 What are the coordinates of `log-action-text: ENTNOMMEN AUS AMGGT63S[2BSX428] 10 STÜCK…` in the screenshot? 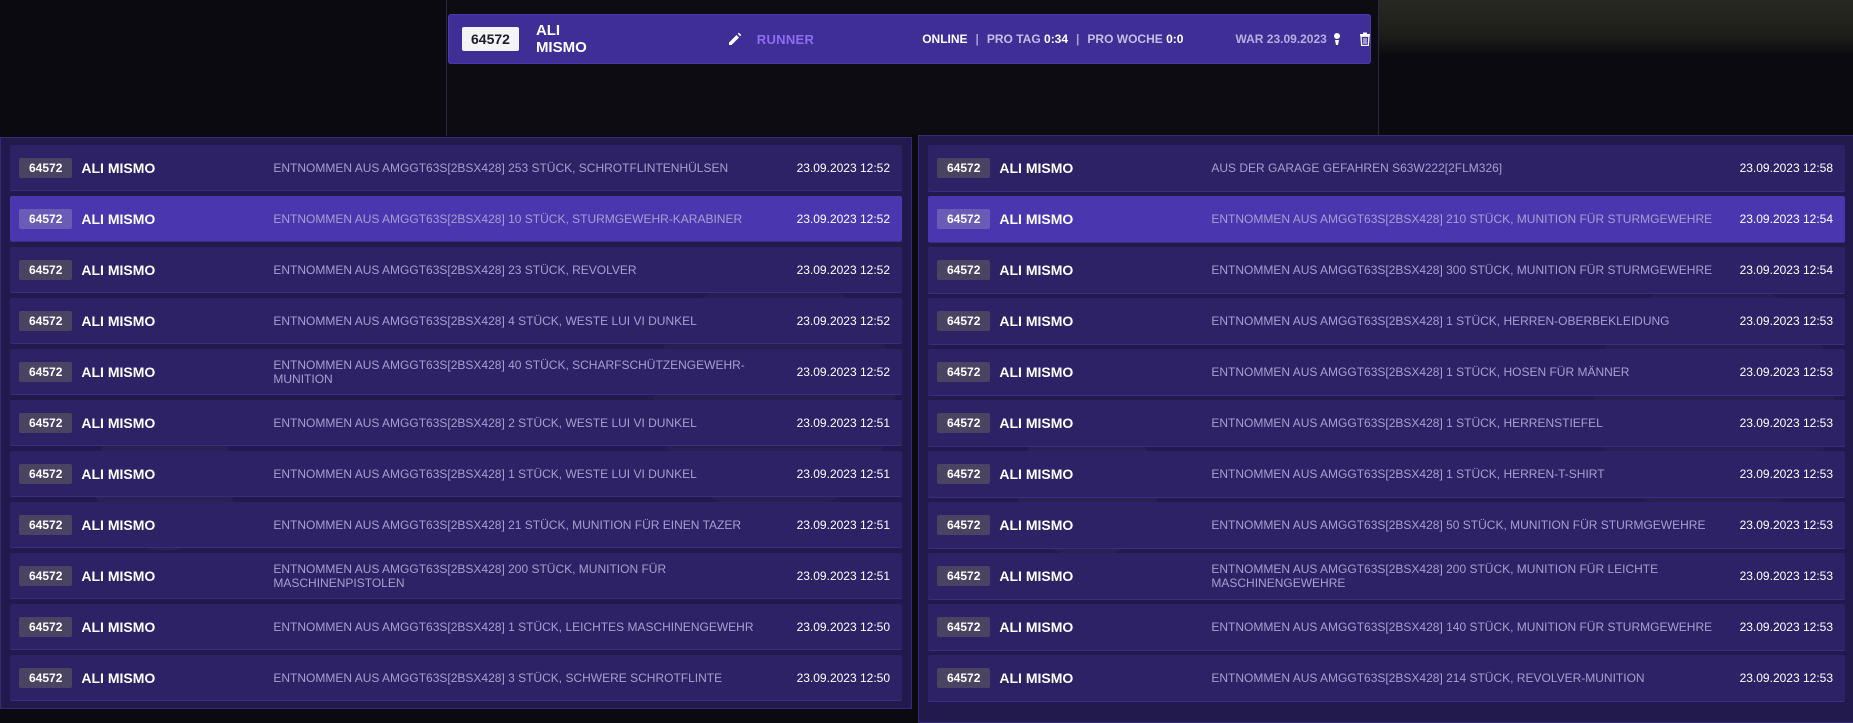 It's located at (508, 218).